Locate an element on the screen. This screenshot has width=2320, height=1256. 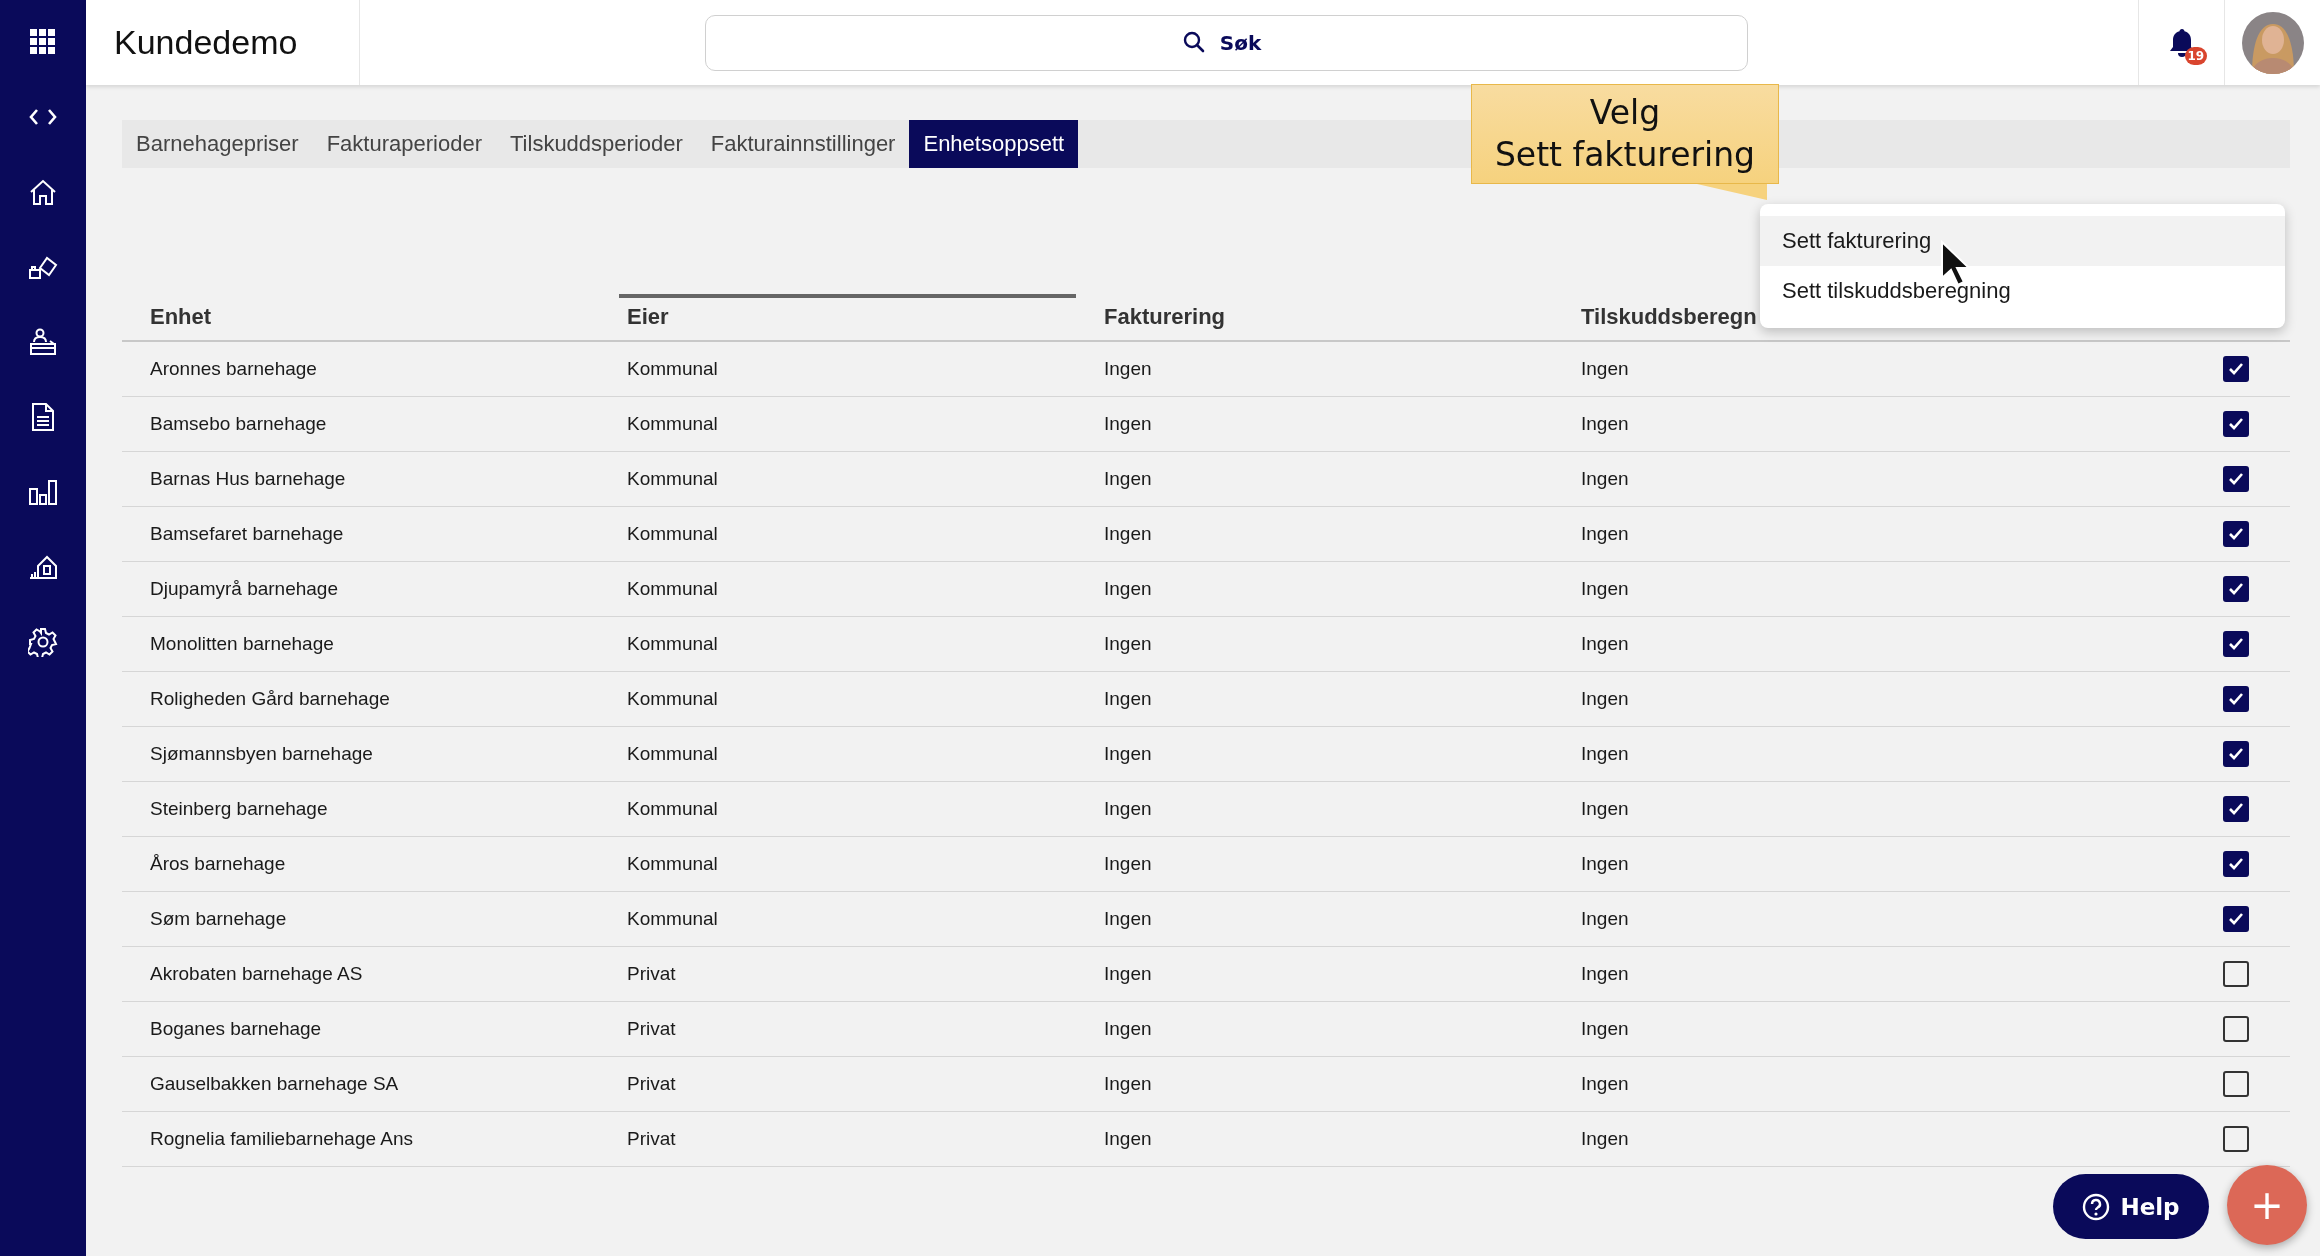
table-cell-text: Rognelia familiebarnehage Ans is located at coordinates (281, 1139).